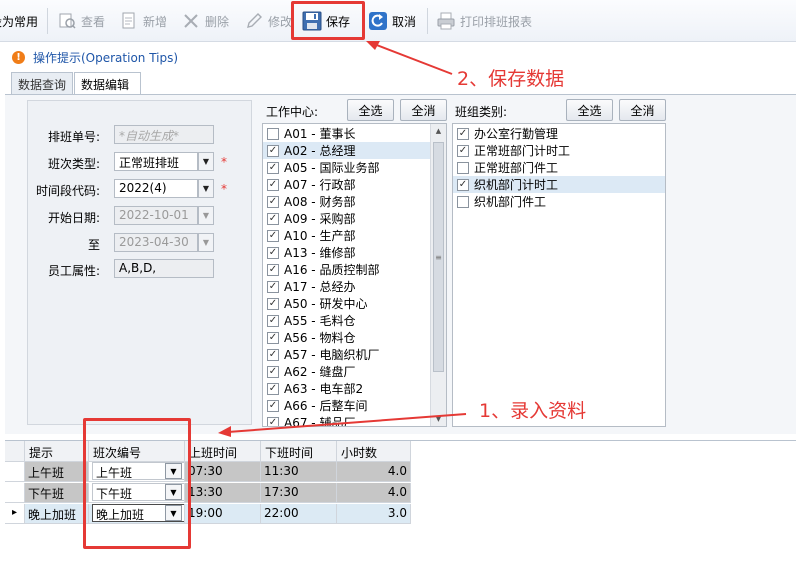 This screenshot has height=575, width=796. What do you see at coordinates (559, 201) in the screenshot?
I see `shift-group-item: 织机部门件工` at bounding box center [559, 201].